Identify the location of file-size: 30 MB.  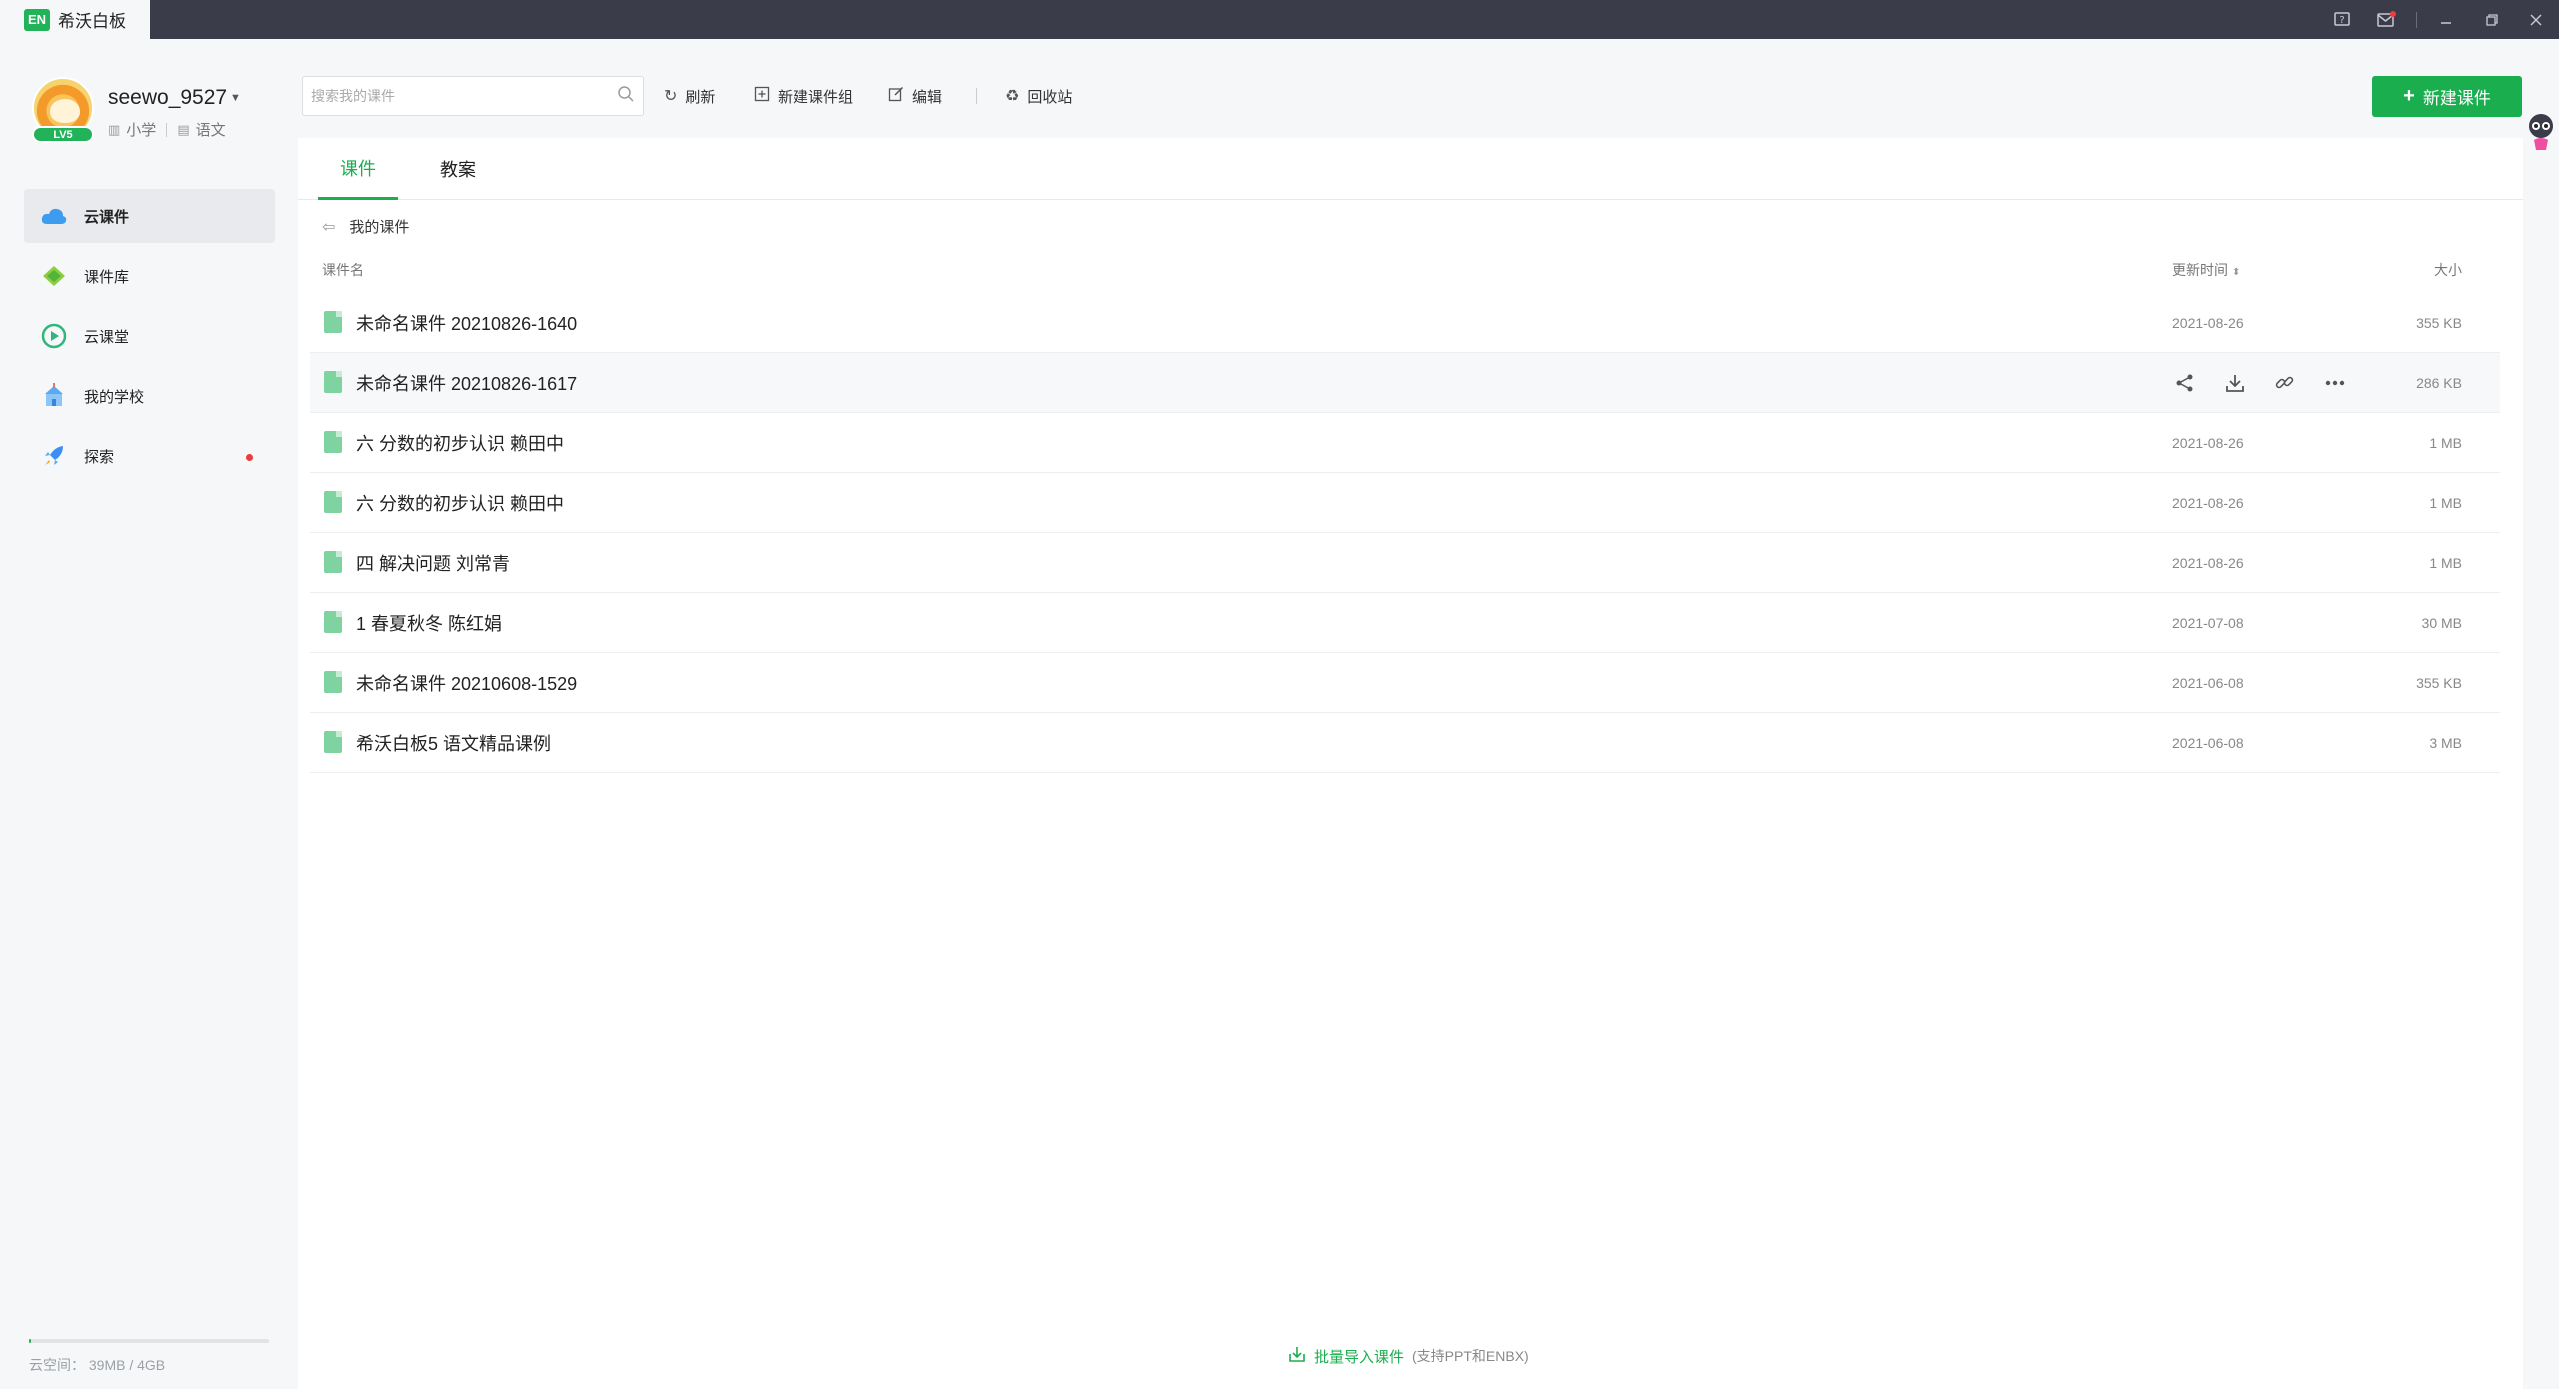
(2441, 622).